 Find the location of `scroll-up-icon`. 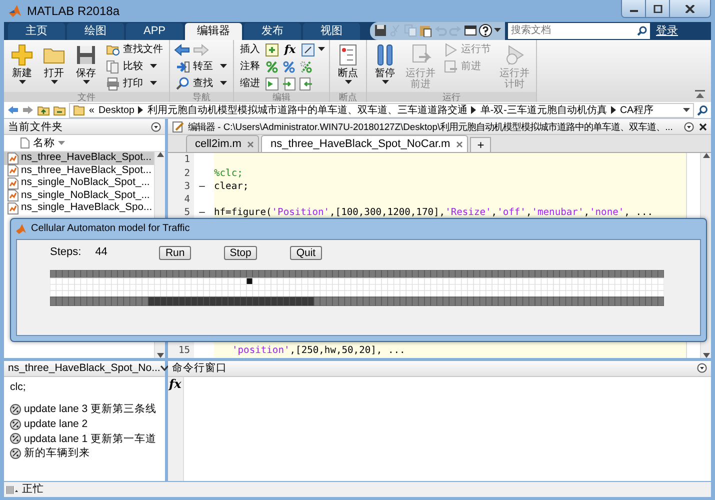

scroll-up-icon is located at coordinates (160, 155).